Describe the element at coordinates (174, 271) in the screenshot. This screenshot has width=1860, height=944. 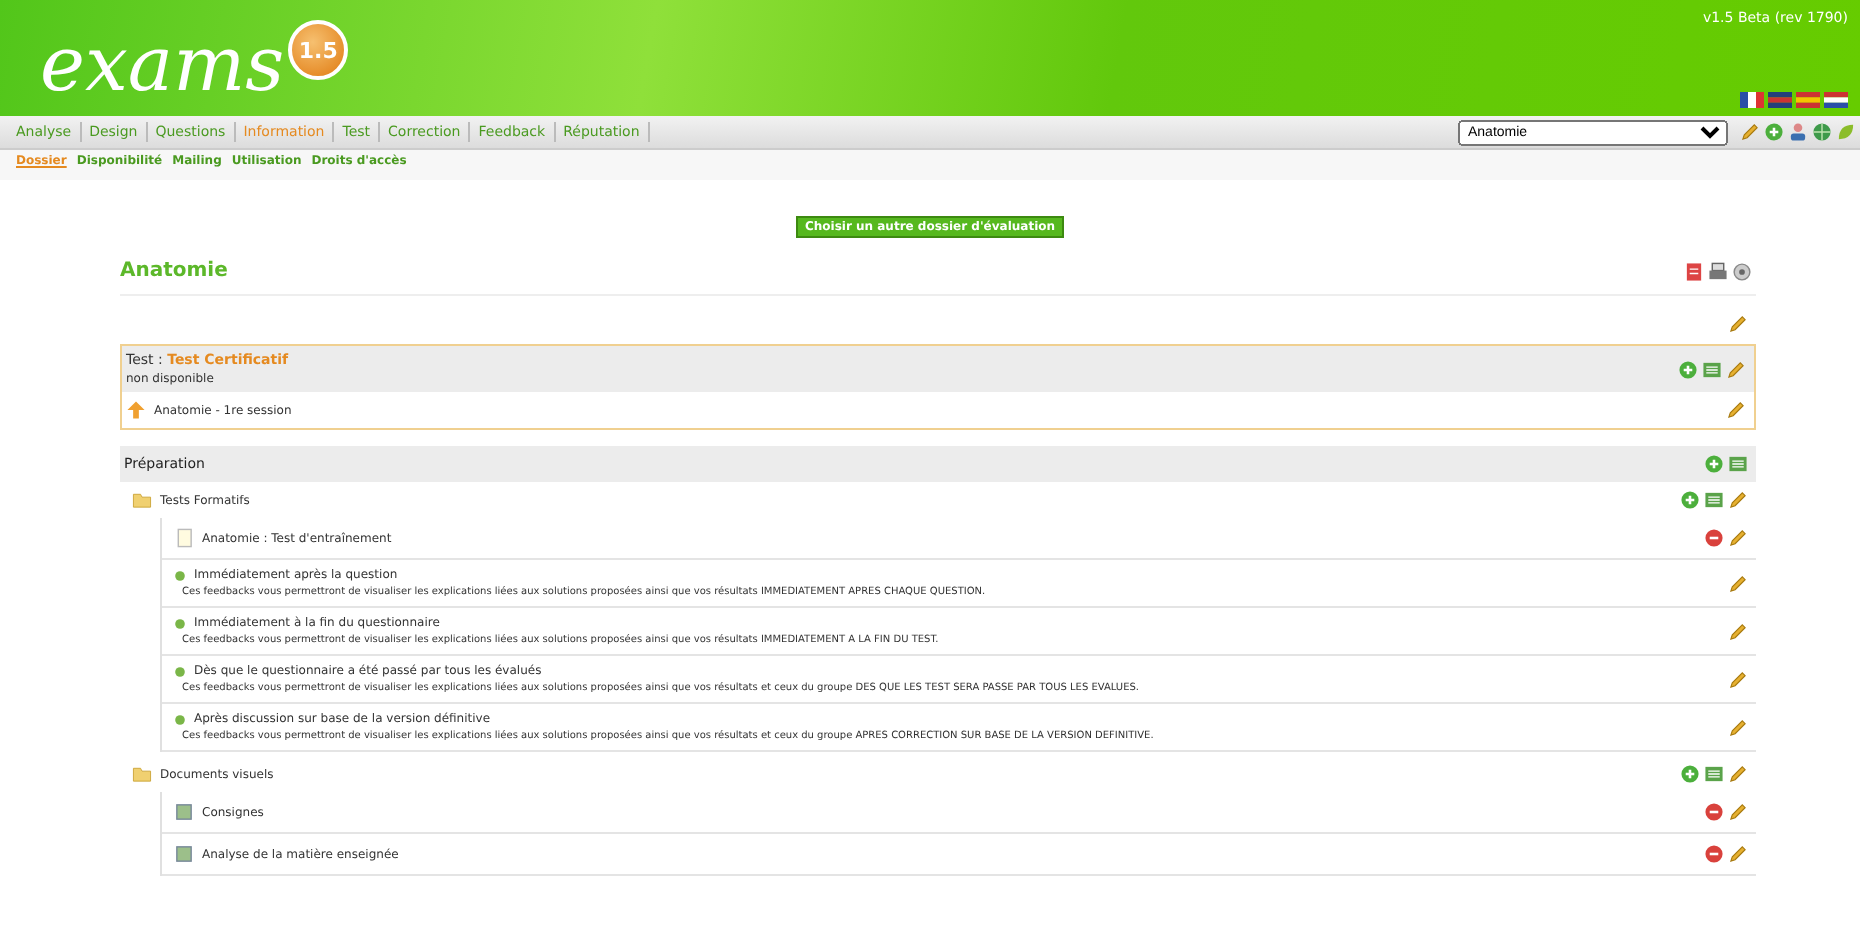
I see `folder-title: Anatomie` at that location.